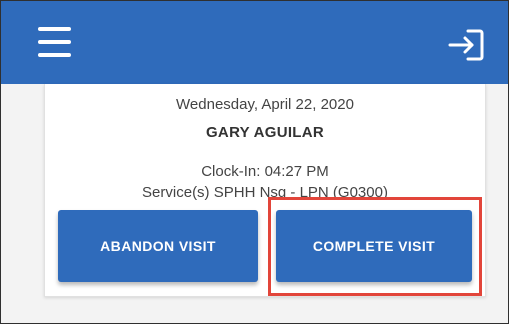  What do you see at coordinates (374, 246) in the screenshot?
I see `complete-visit-button: COMPLETE VISIT` at bounding box center [374, 246].